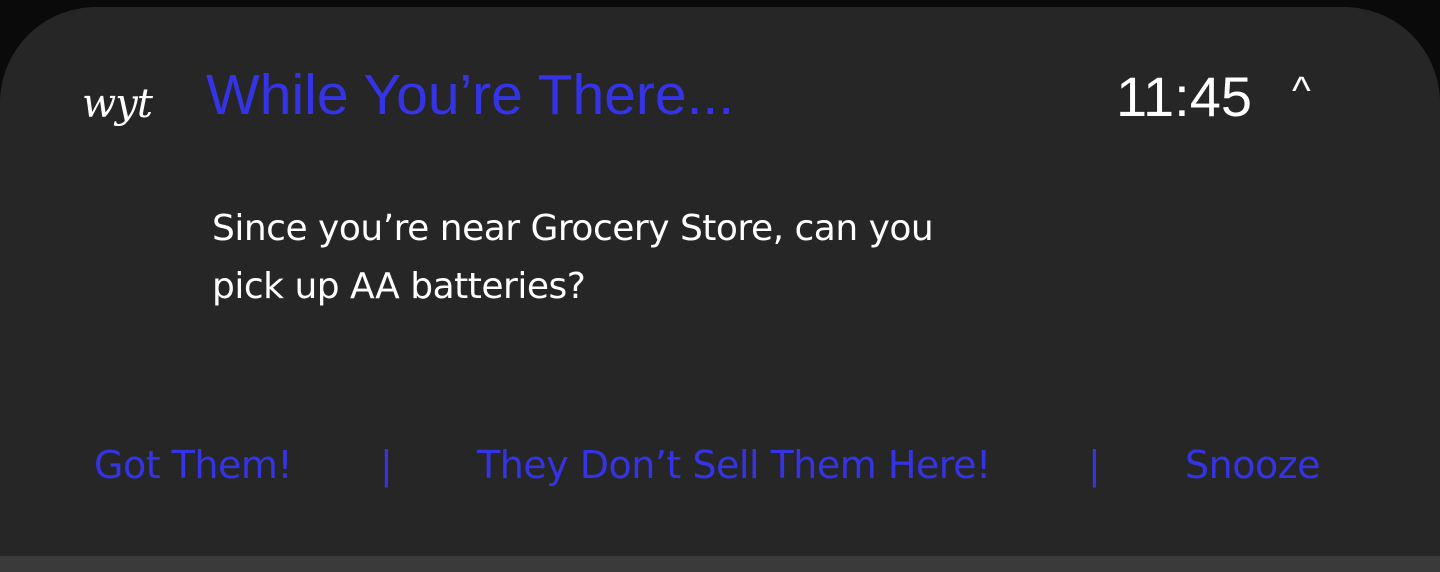 This screenshot has height=572, width=1440. Describe the element at coordinates (720, 564) in the screenshot. I see `bottom-strip` at that location.